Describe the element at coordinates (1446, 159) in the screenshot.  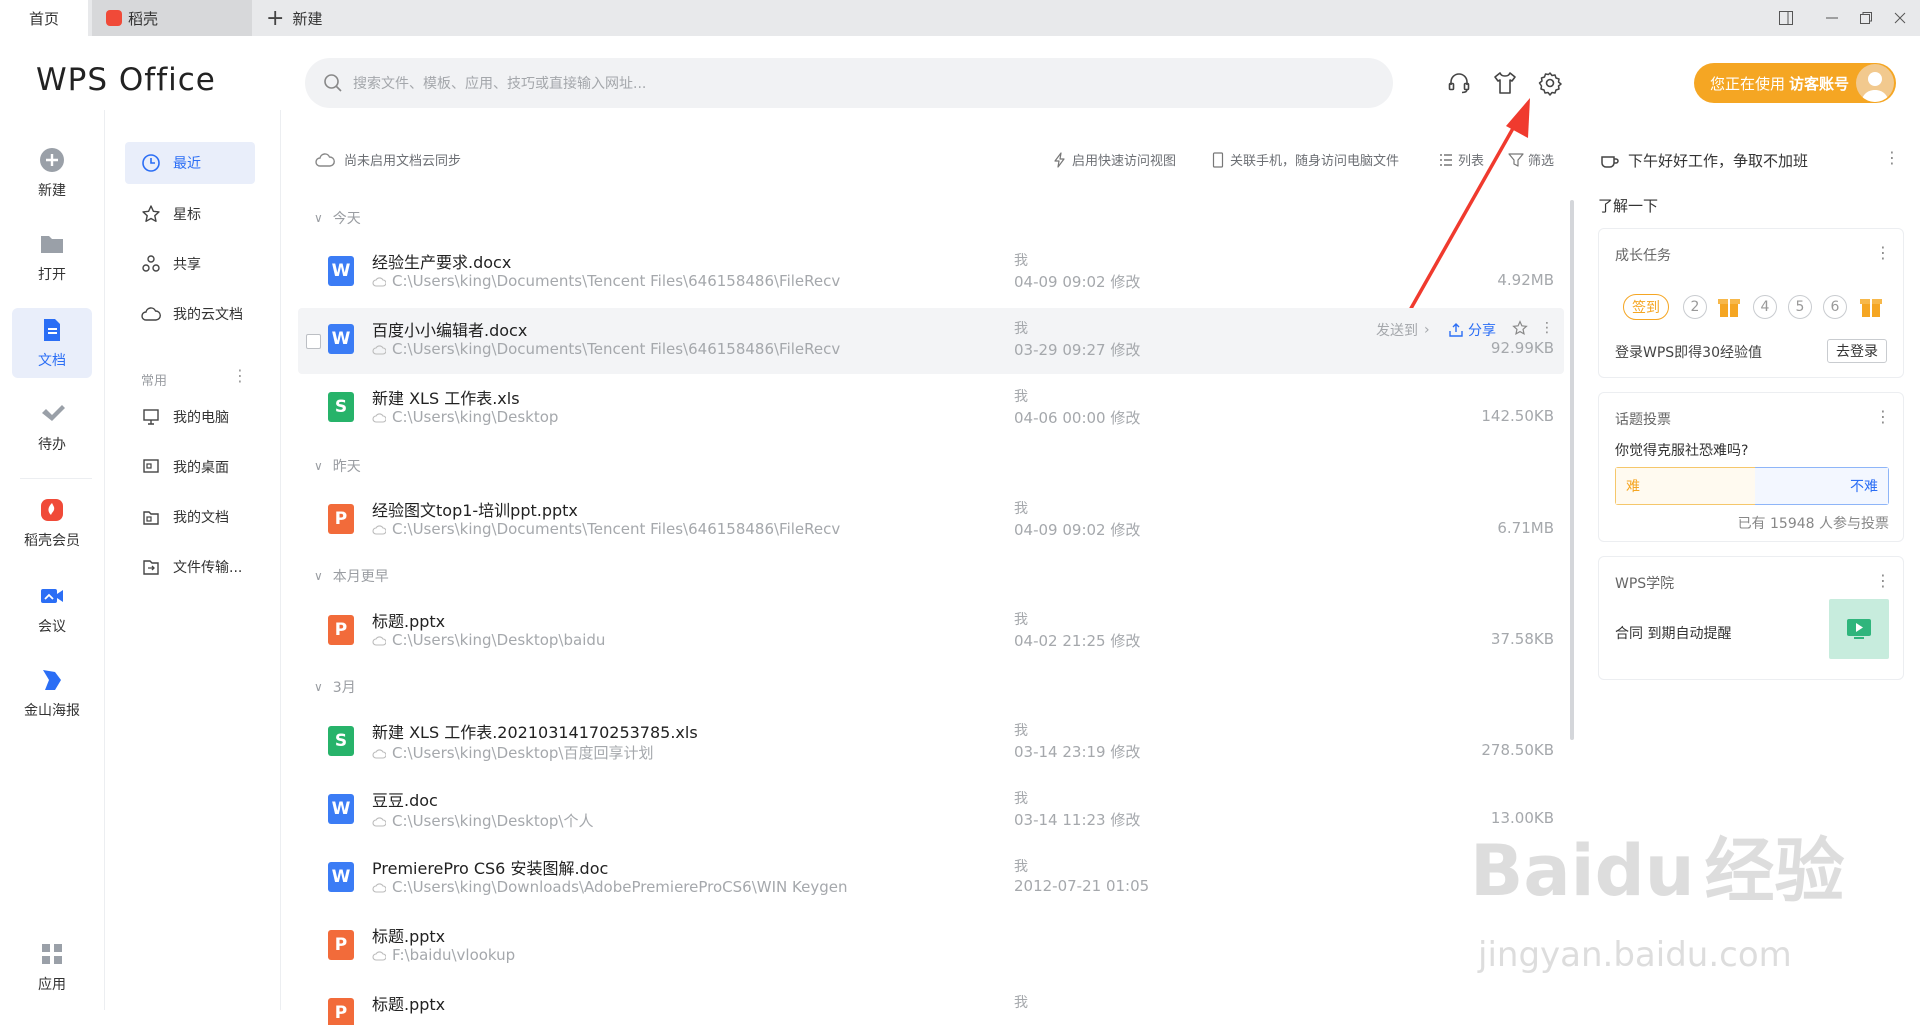
I see `list-icon` at that location.